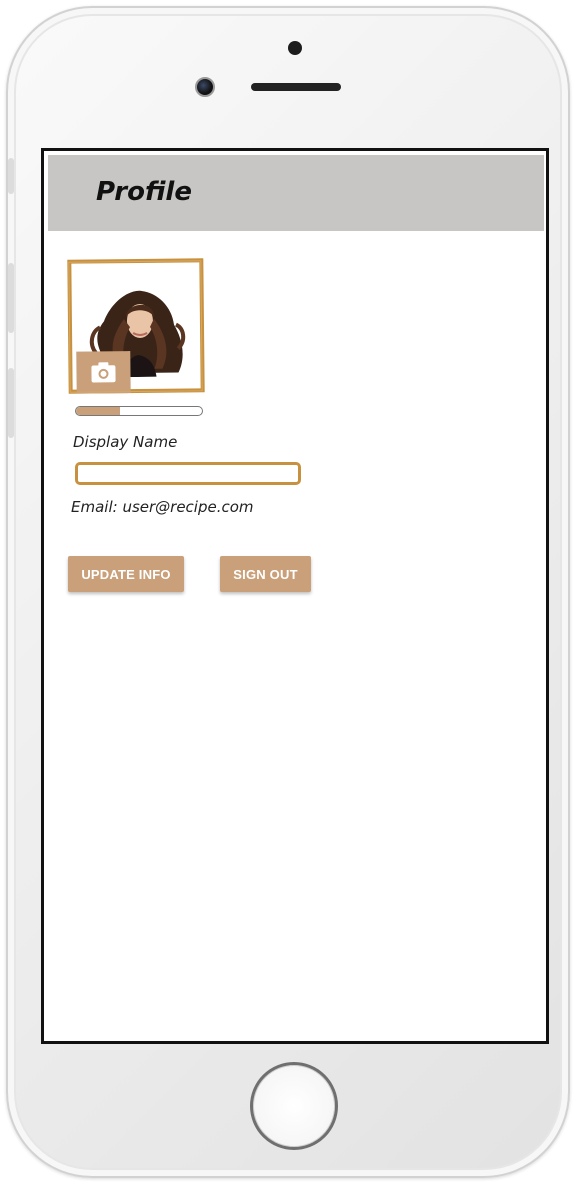 The image size is (576, 1184). I want to click on app-bar: Profile, so click(296, 193).